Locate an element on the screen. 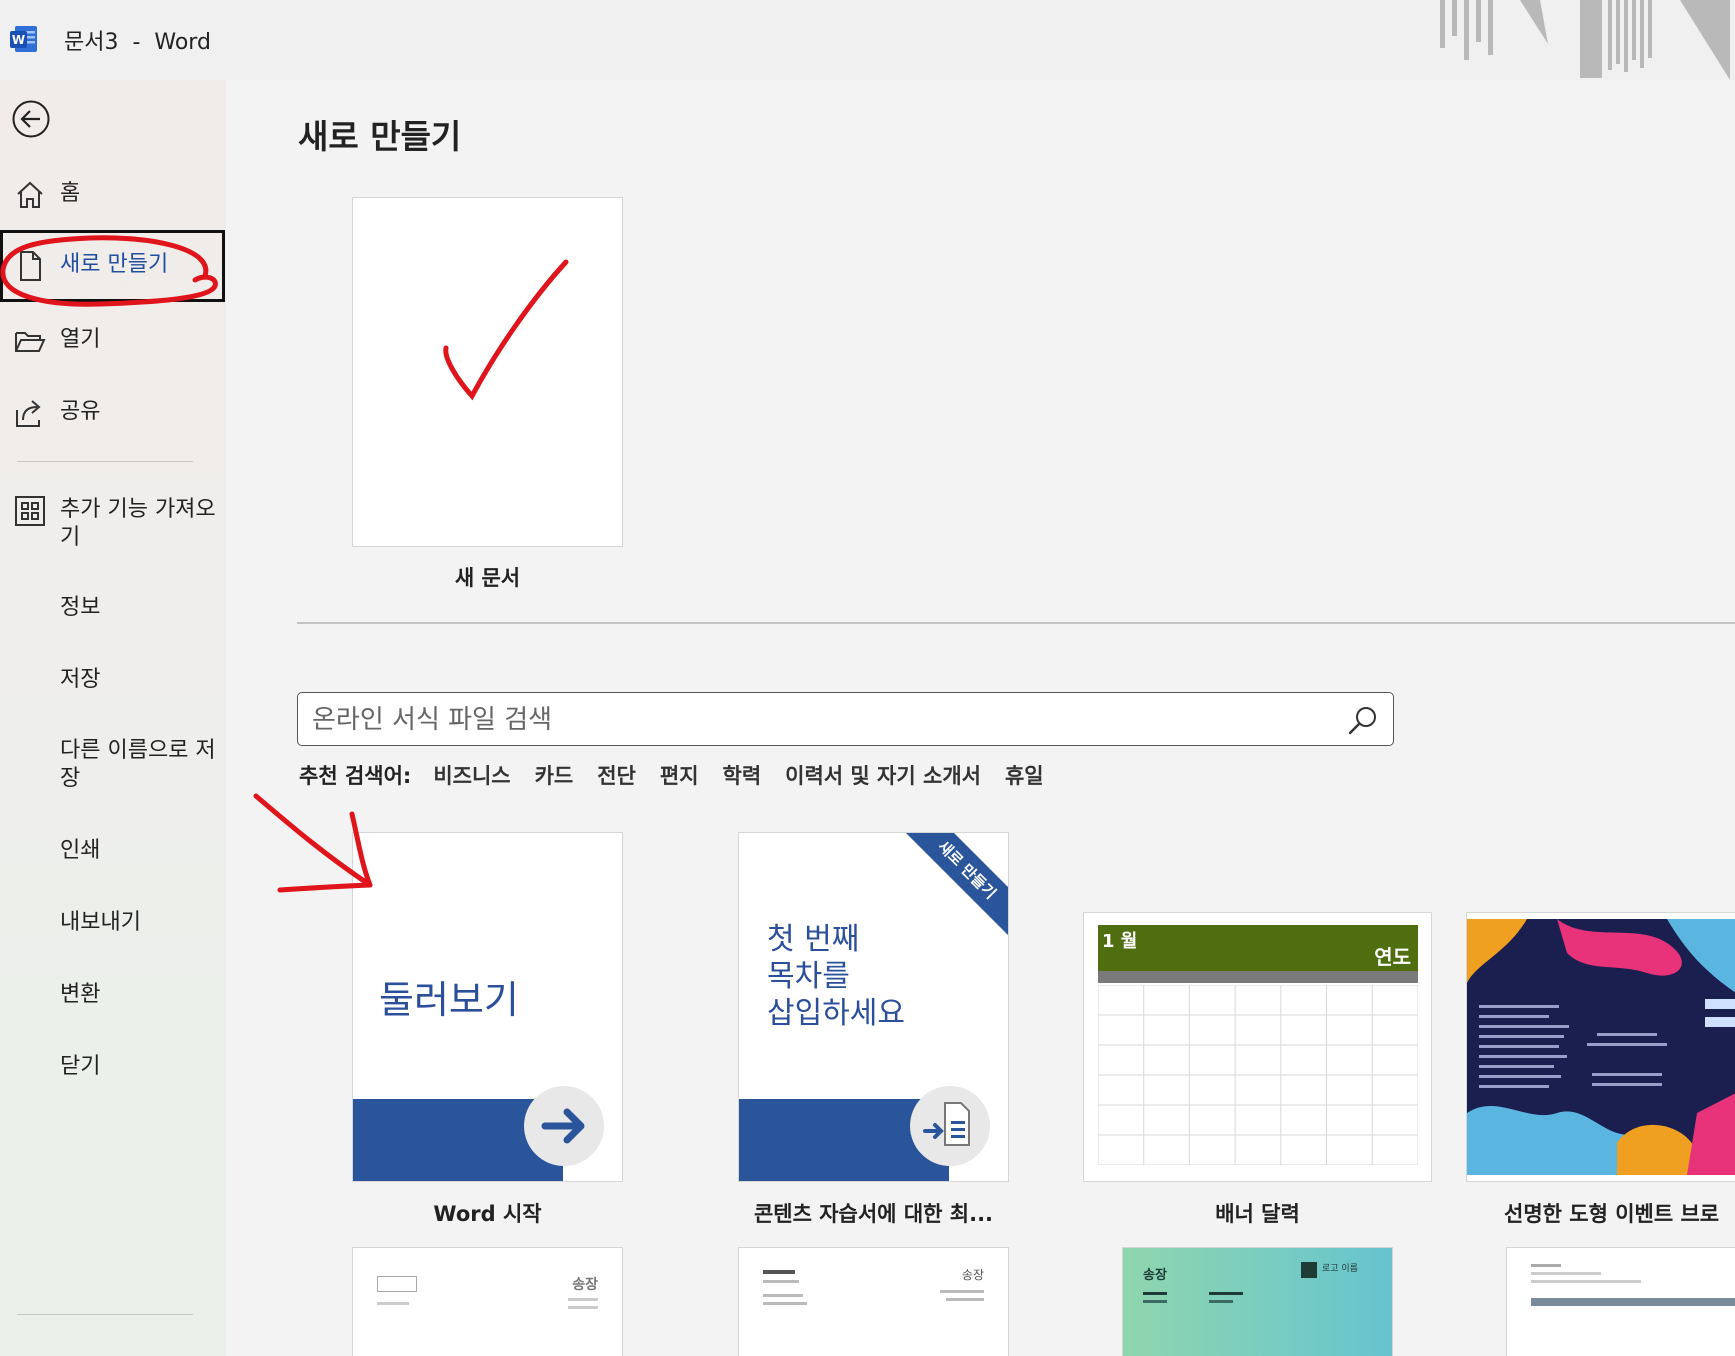  insert-document-icon is located at coordinates (950, 1126).